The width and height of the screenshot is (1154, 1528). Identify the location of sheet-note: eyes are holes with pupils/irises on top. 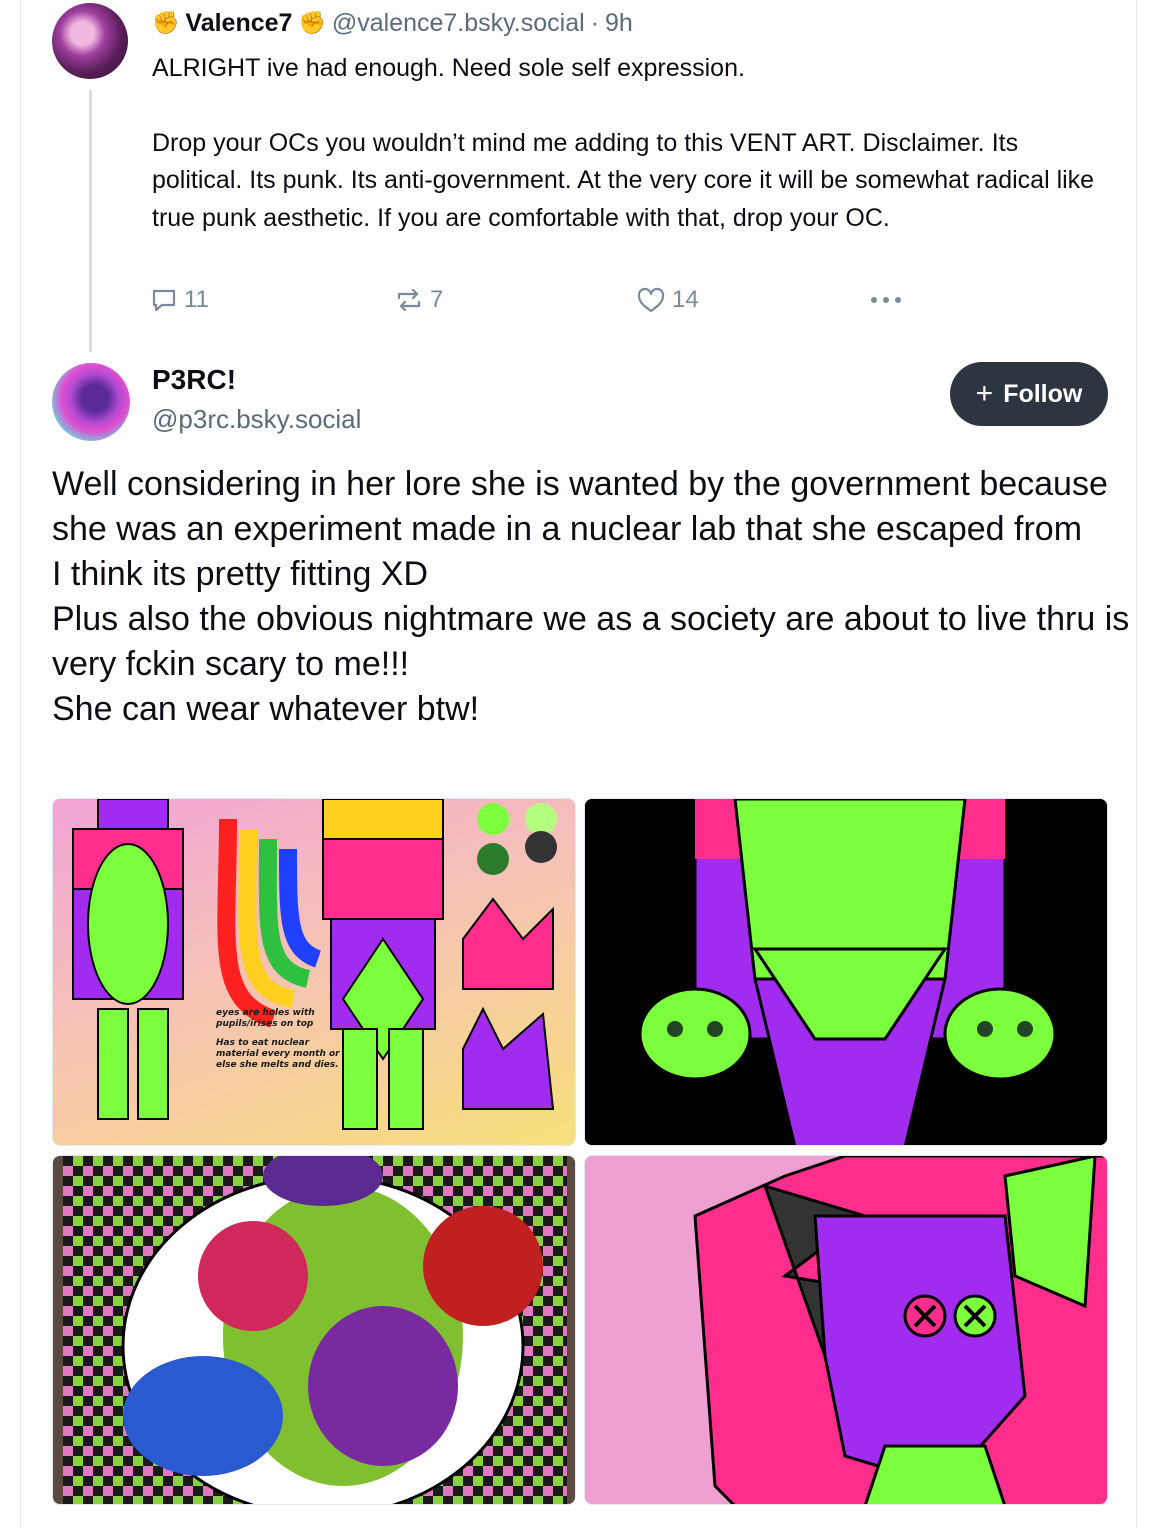
(265, 1018).